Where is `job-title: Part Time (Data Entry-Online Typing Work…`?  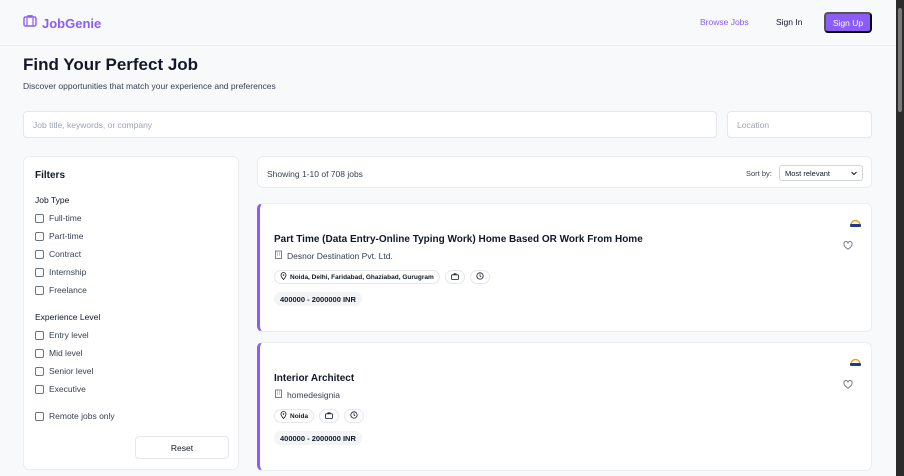
job-title: Part Time (Data Entry-Online Typing Work… is located at coordinates (458, 239).